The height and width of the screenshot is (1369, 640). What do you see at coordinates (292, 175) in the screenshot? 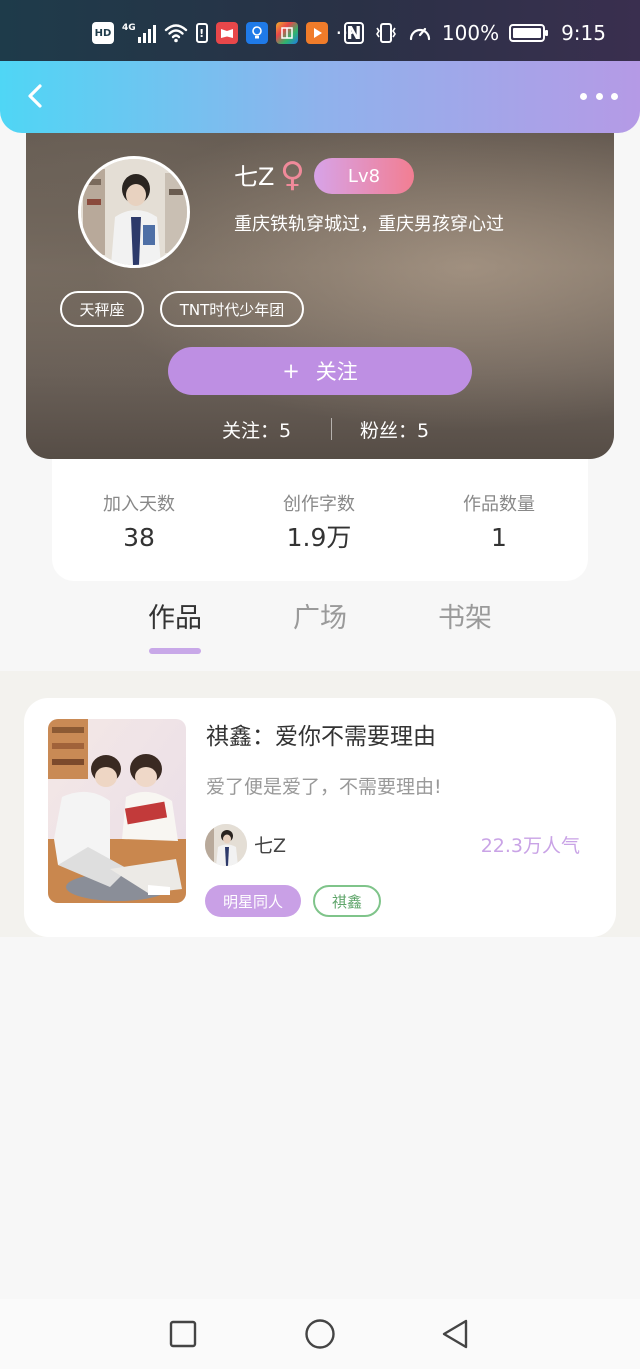
I see `female-gender-icon: ♀` at bounding box center [292, 175].